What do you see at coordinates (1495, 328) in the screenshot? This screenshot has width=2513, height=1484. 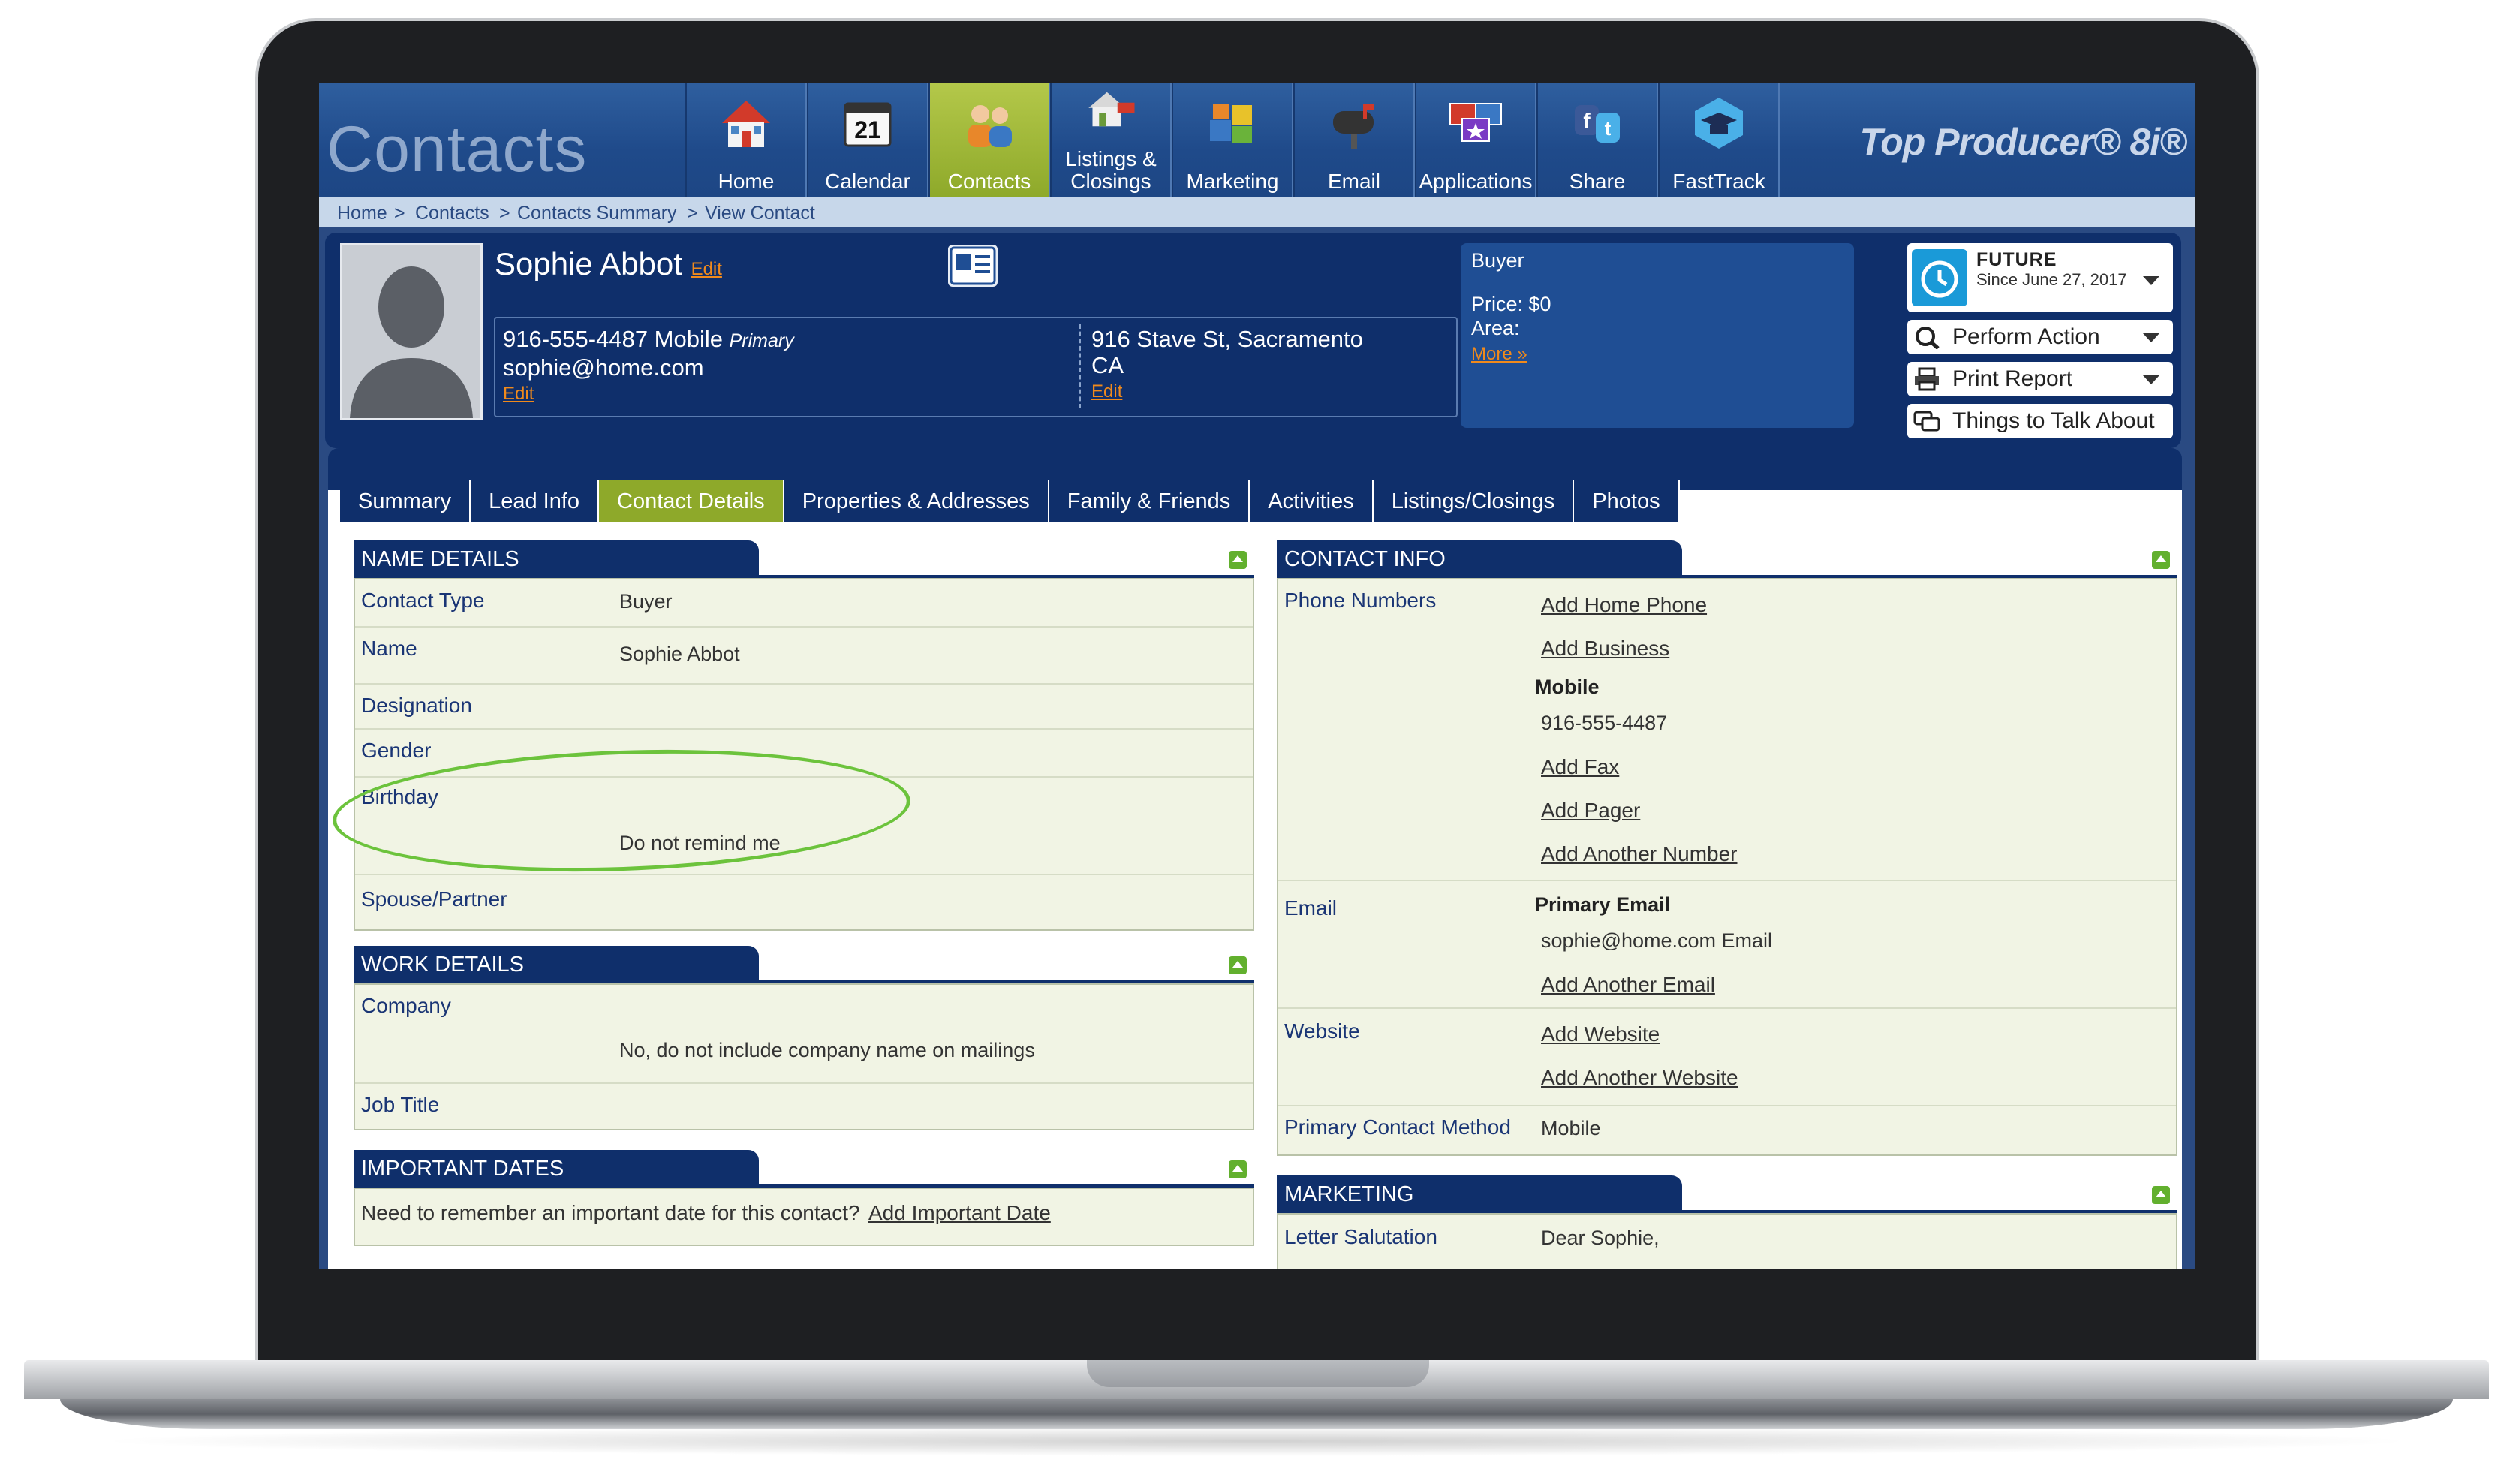 I see `buyer-area: Area:` at bounding box center [1495, 328].